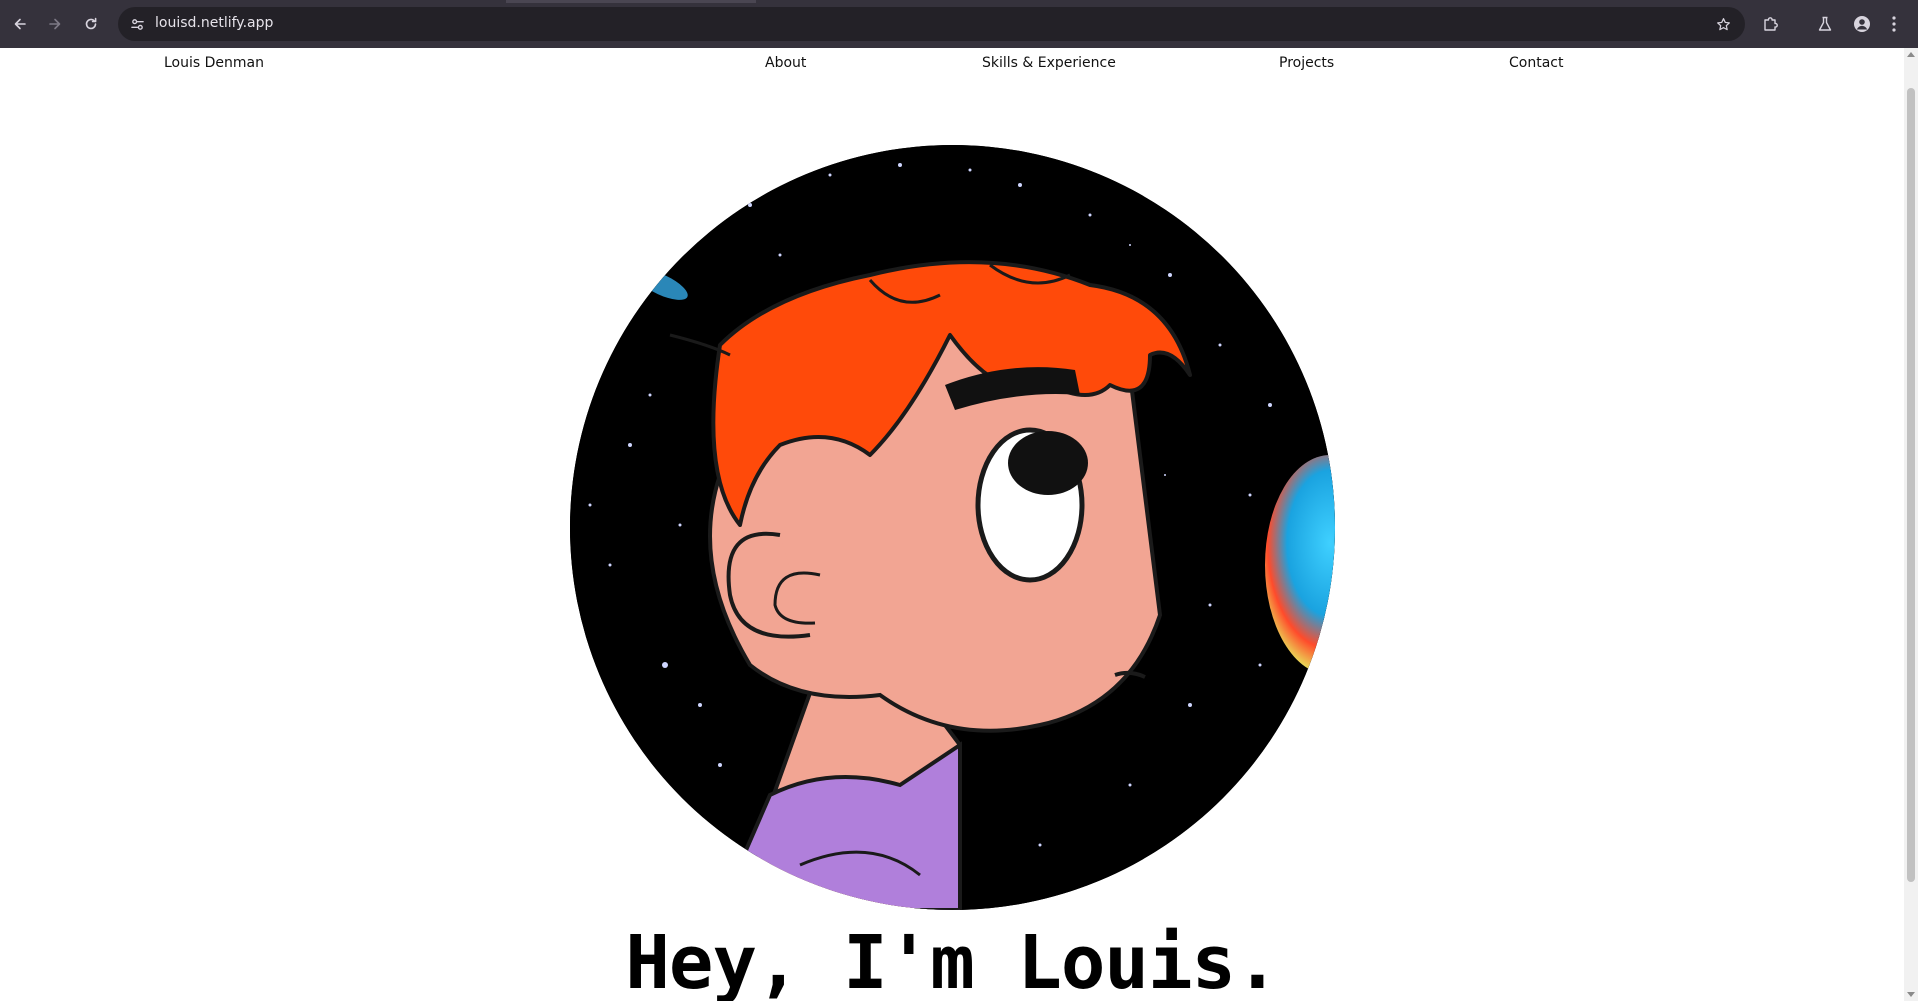  I want to click on kebab-menu-icon, so click(1894, 24).